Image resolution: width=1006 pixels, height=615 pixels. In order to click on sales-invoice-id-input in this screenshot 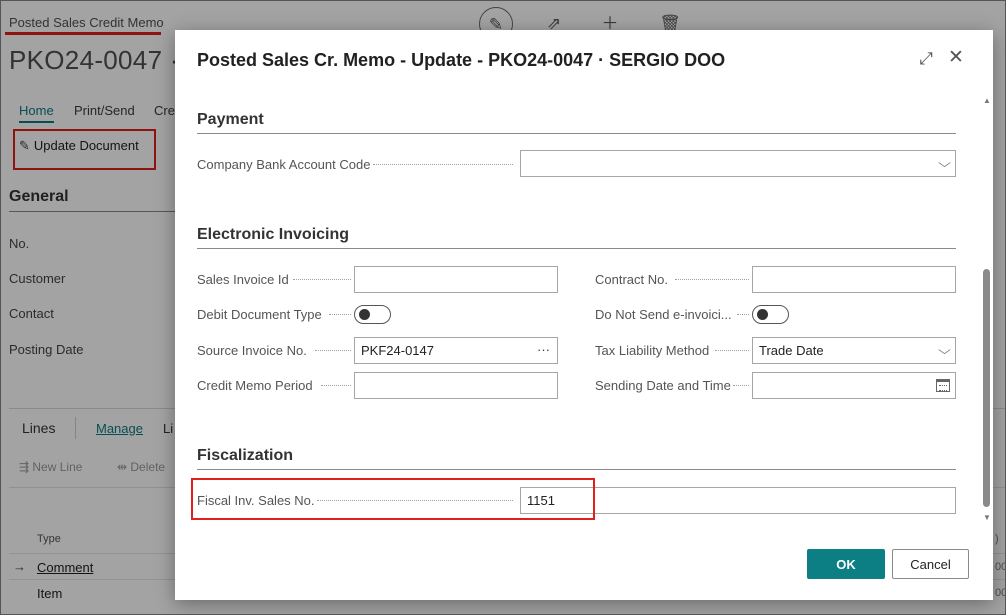, I will do `click(456, 279)`.